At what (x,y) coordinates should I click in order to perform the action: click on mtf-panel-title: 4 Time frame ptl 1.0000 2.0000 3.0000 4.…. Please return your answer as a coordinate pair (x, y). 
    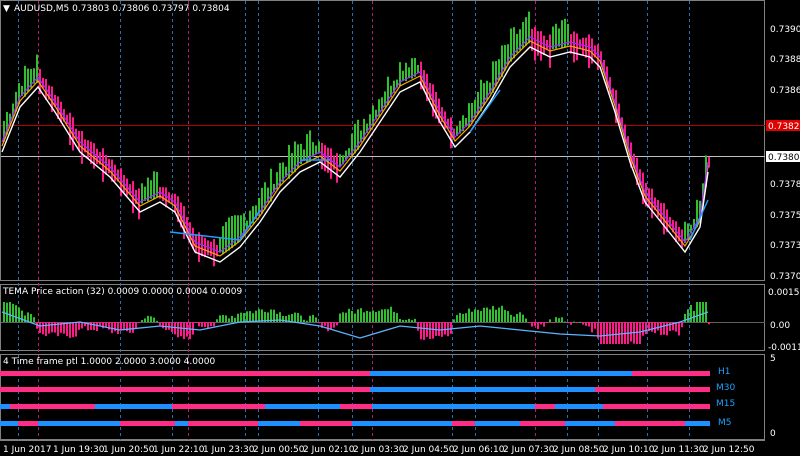
    Looking at the image, I should click on (109, 362).